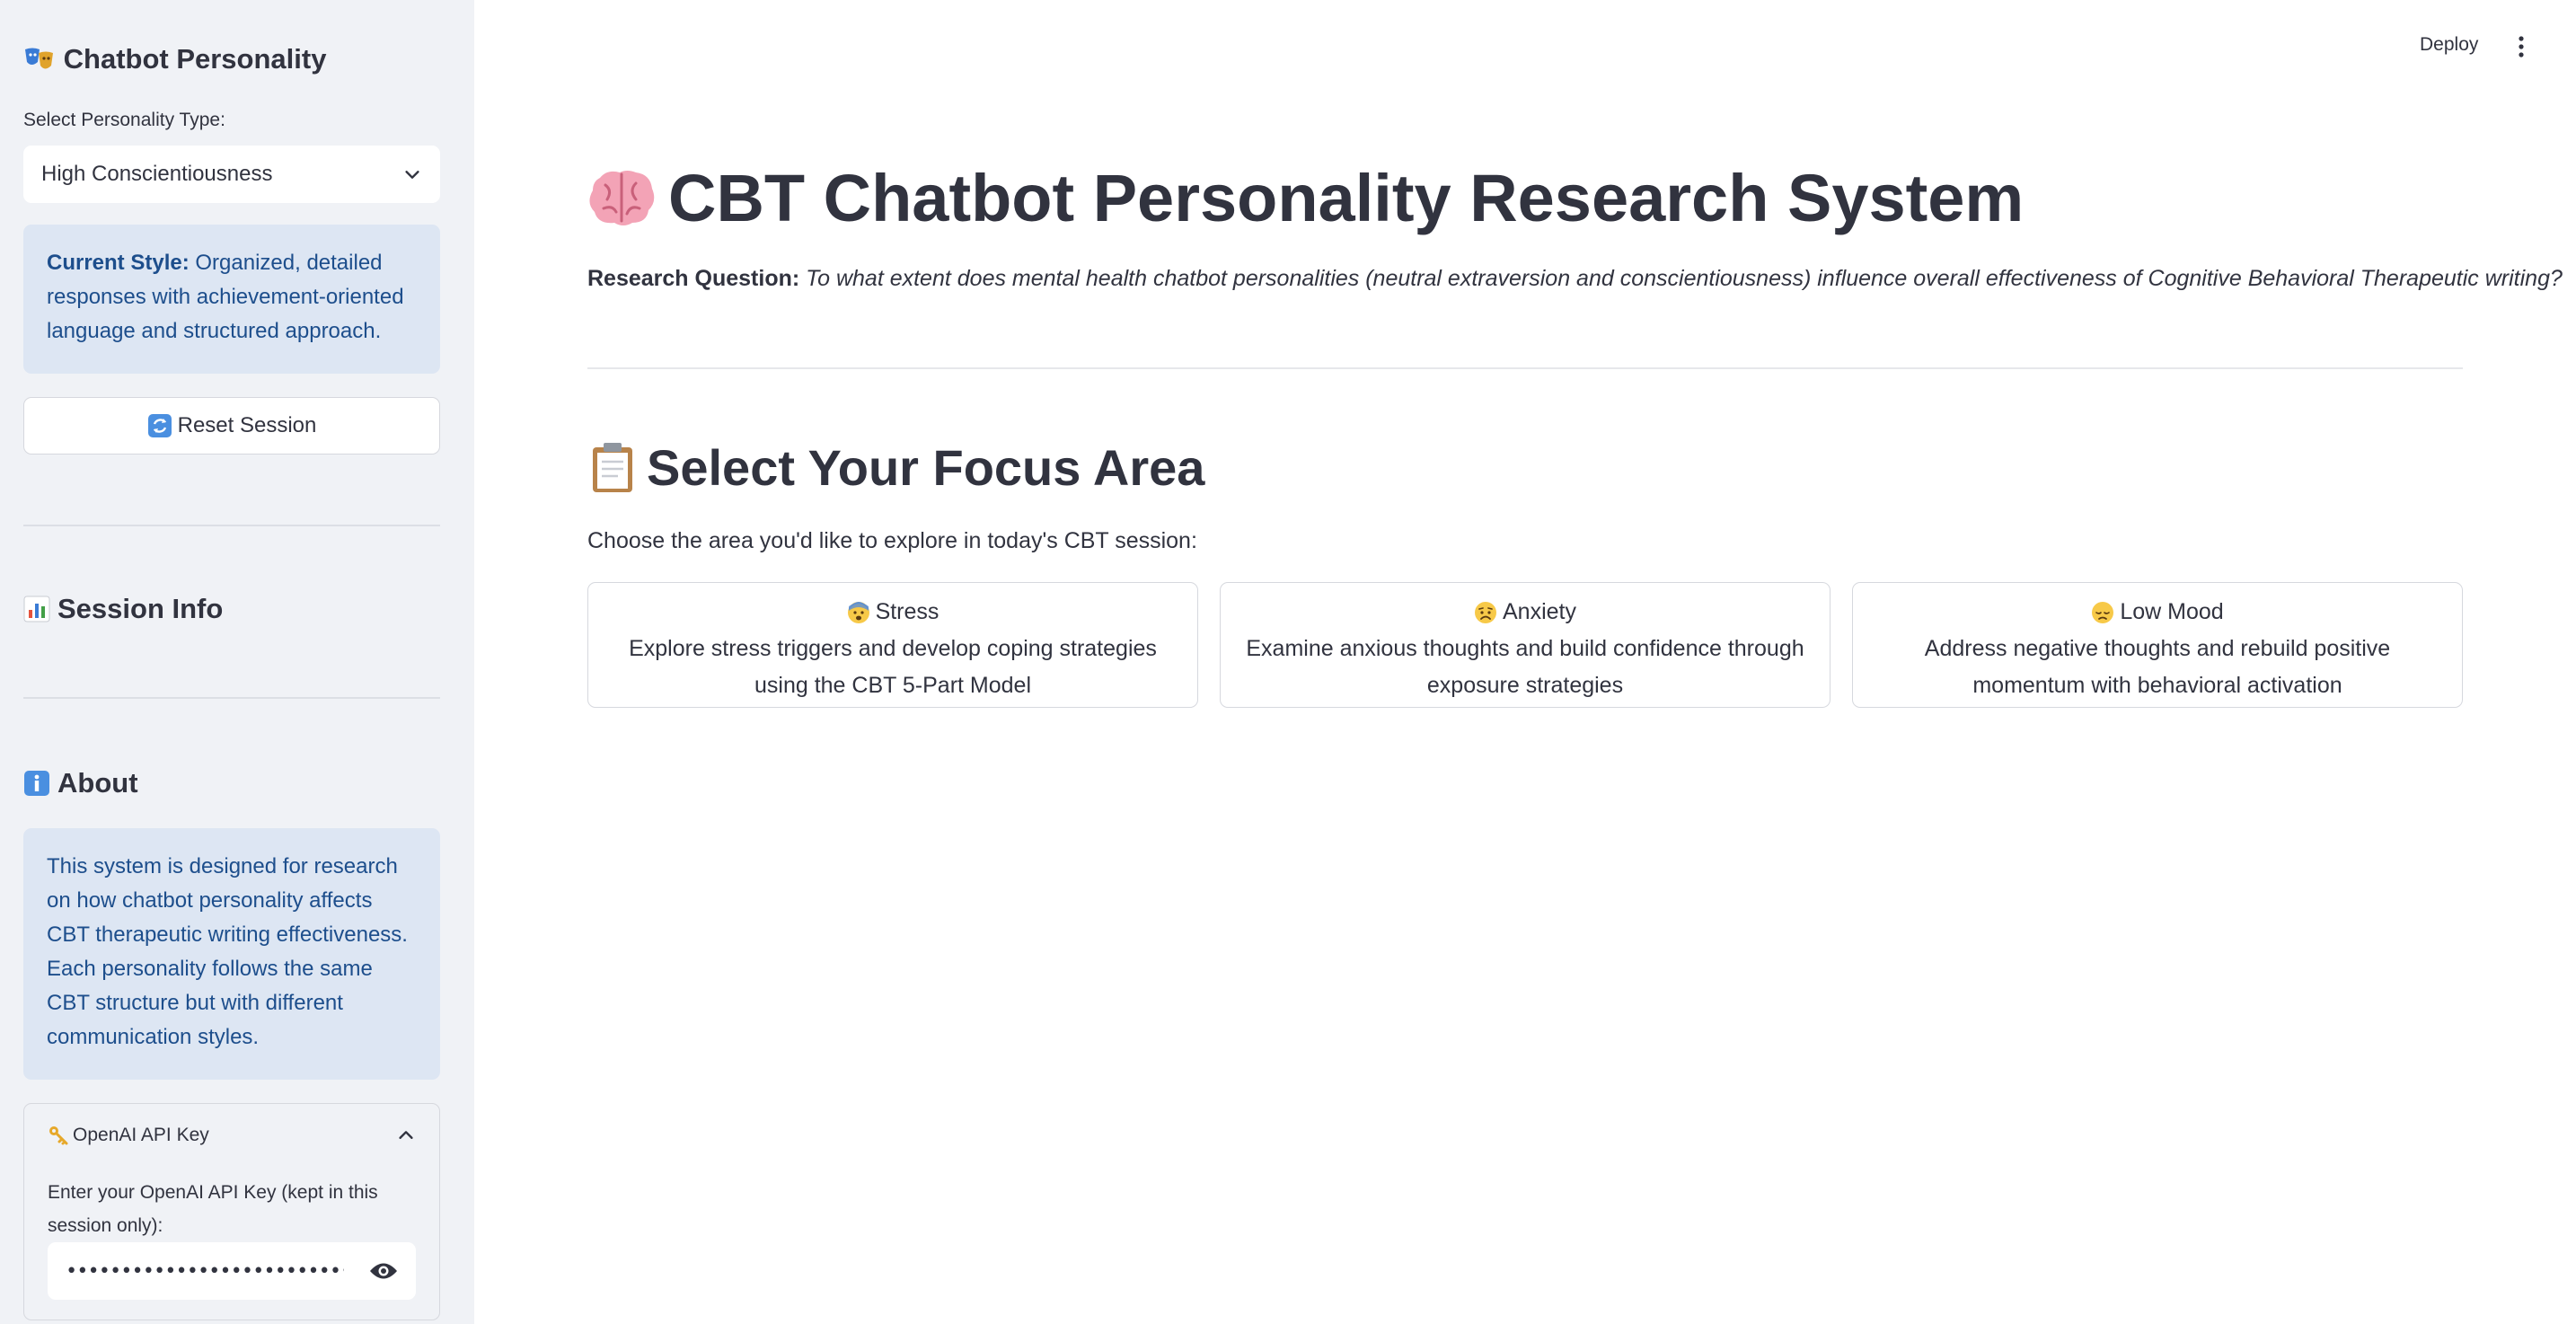  I want to click on chevron-down-icon, so click(412, 175).